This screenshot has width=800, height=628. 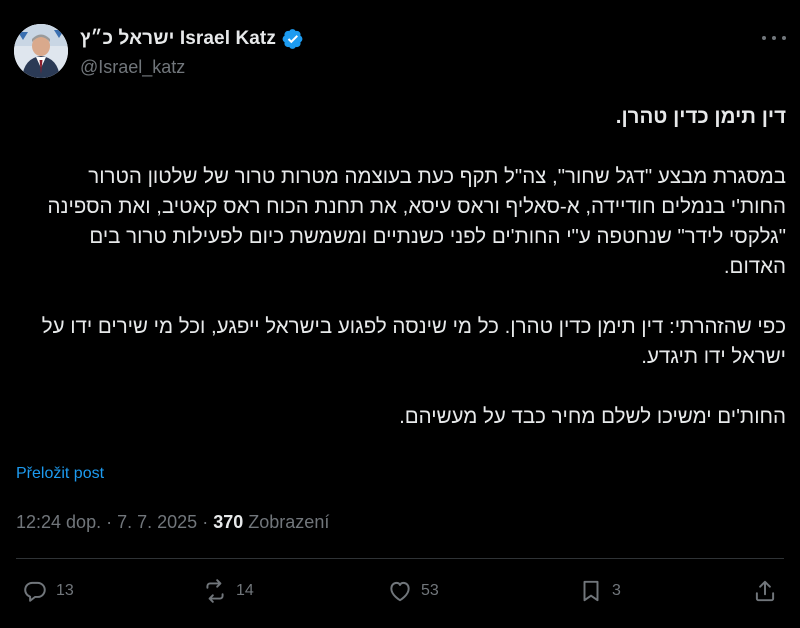 What do you see at coordinates (430, 590) in the screenshot?
I see `like-count: 53` at bounding box center [430, 590].